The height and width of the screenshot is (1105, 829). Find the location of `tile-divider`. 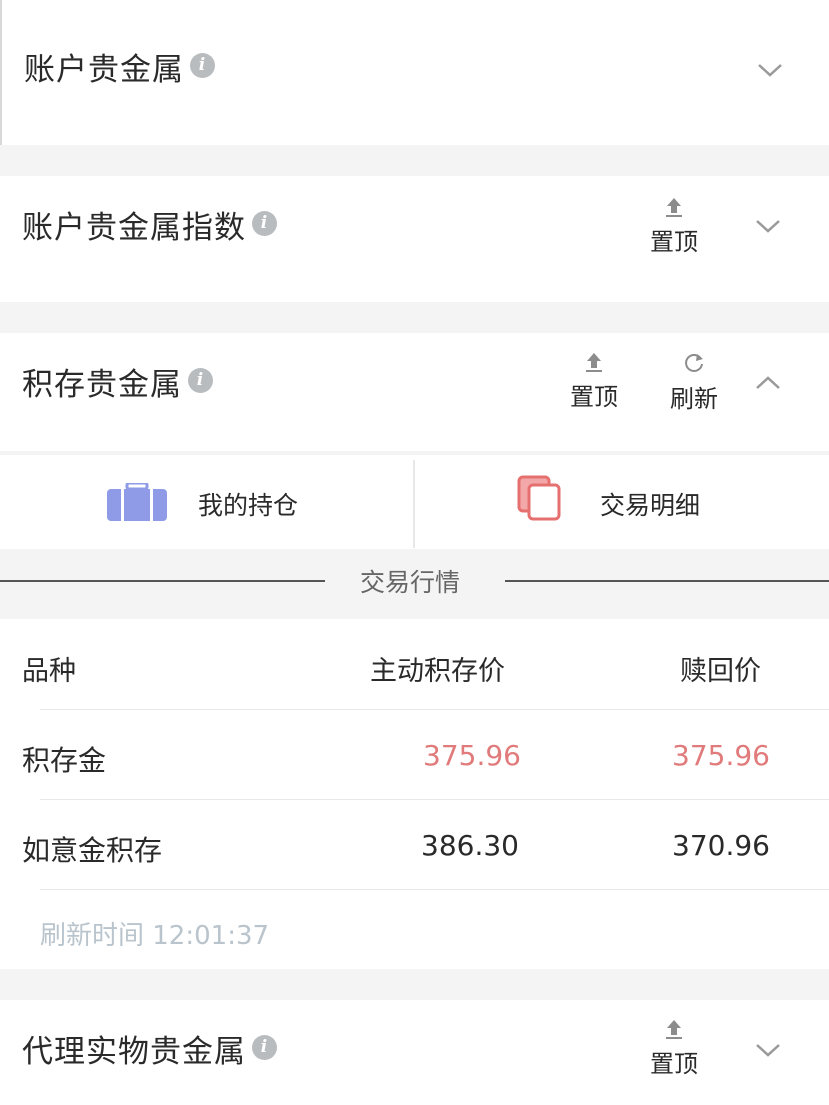

tile-divider is located at coordinates (414, 504).